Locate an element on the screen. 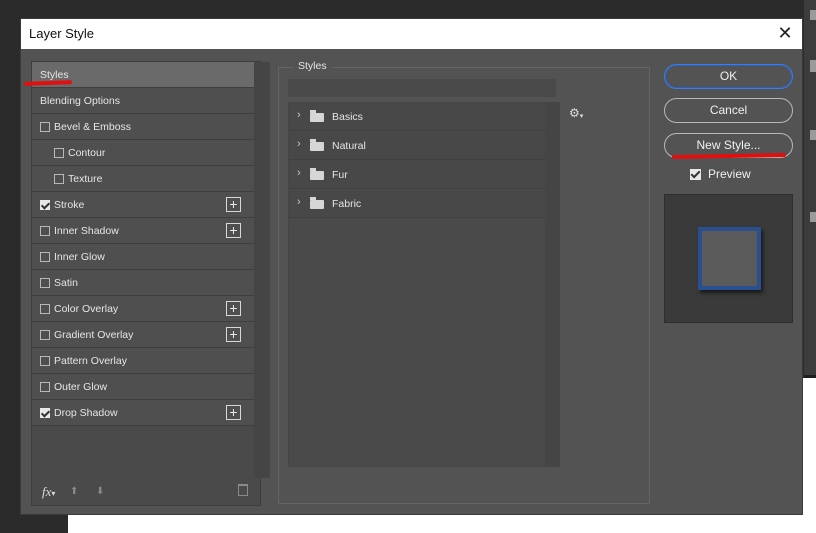  style-item-label: Inner Glow is located at coordinates (79, 257).